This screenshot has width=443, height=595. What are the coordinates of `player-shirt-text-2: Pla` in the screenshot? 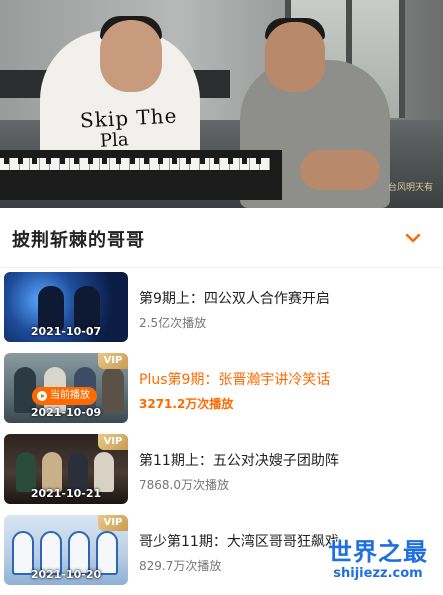 It's located at (114, 140).